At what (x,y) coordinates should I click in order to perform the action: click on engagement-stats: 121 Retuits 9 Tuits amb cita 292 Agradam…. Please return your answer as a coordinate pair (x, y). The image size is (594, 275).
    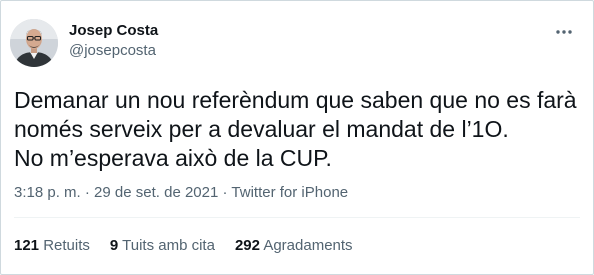
    Looking at the image, I should click on (183, 246).